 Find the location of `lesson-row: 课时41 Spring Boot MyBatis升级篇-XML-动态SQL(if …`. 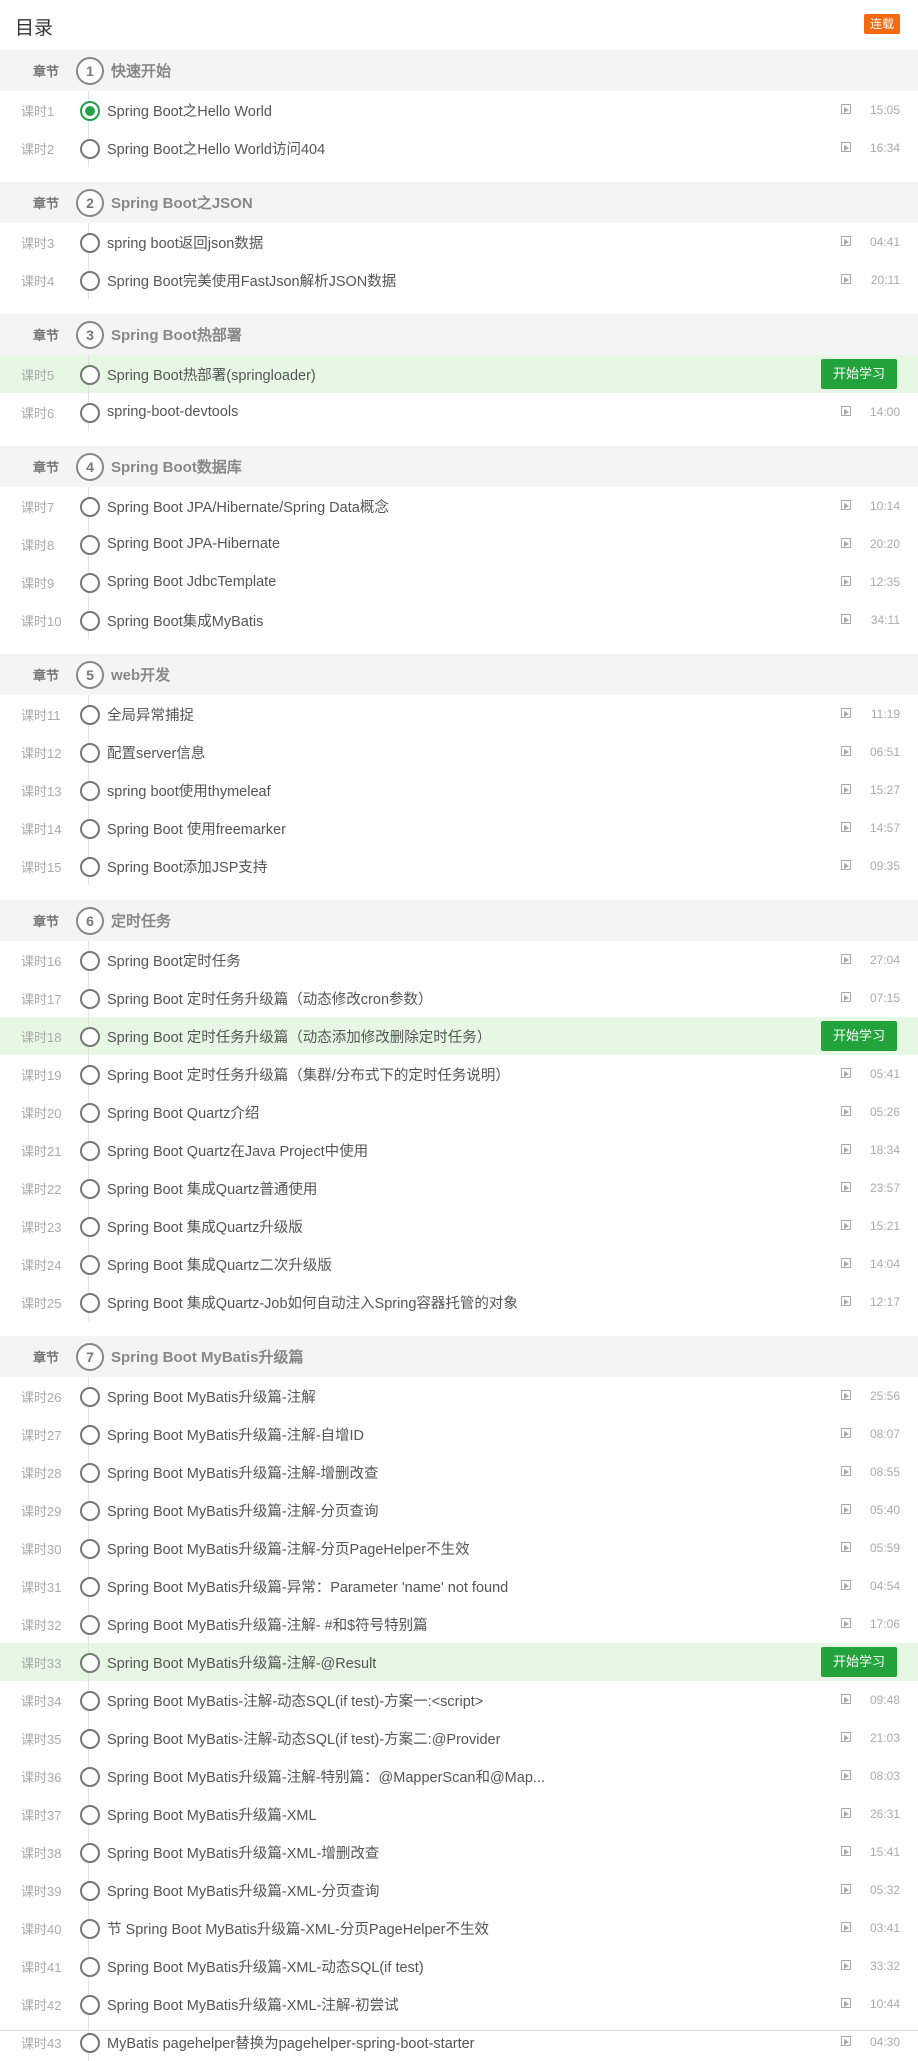

lesson-row: 课时41 Spring Boot MyBatis升级篇-XML-动态SQL(if … is located at coordinates (459, 1966).